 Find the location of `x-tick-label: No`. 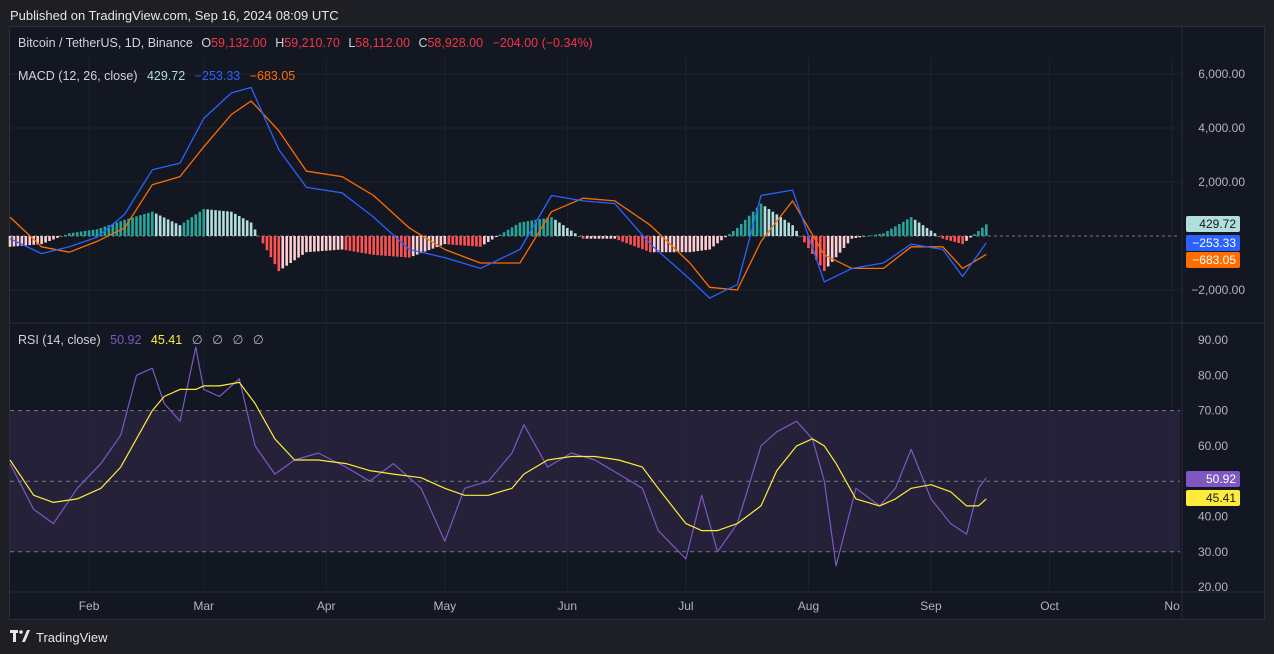

x-tick-label: No is located at coordinates (1172, 606).